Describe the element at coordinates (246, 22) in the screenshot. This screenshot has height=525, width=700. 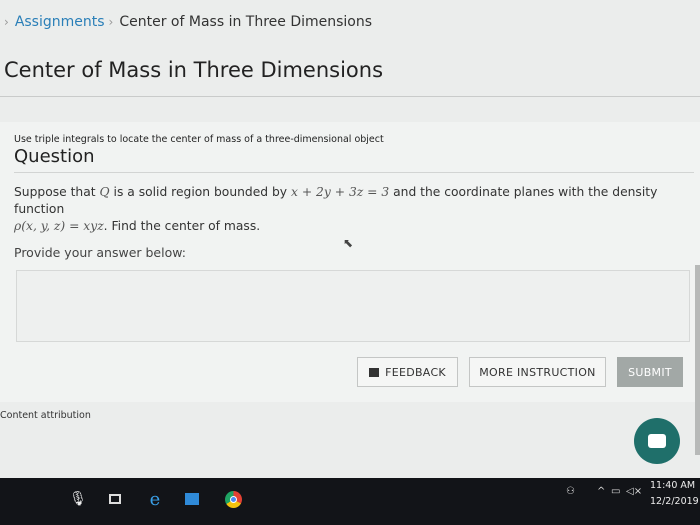
I see `breadcrumb-current: Center of Mass in Three Dimensions` at that location.